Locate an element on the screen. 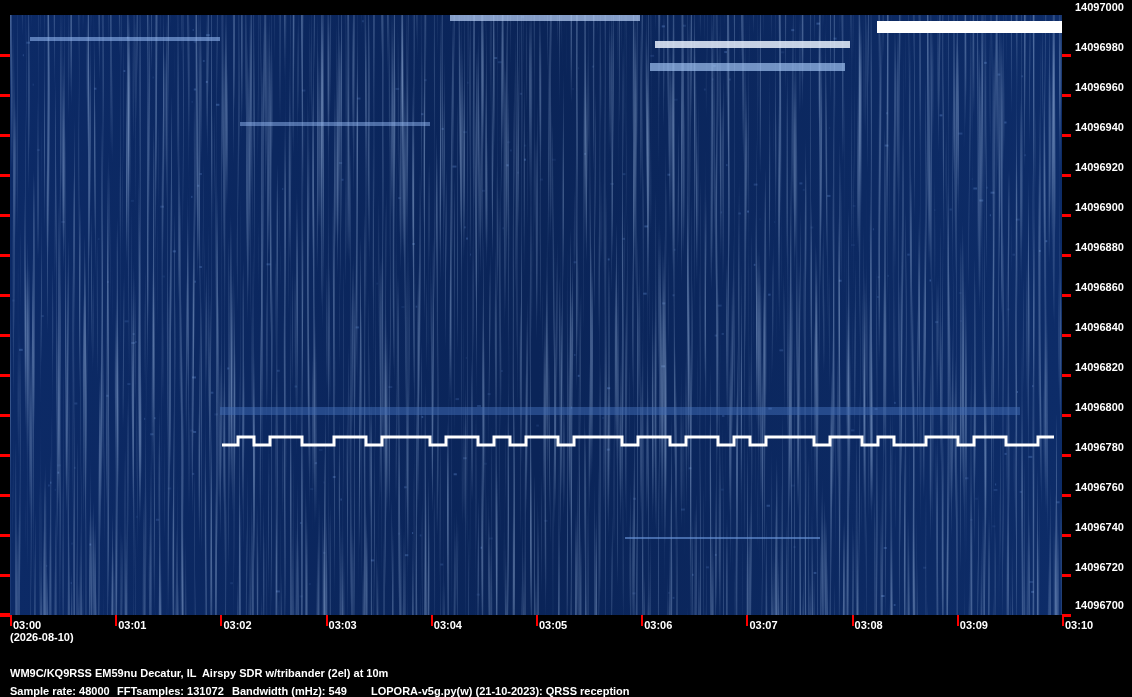 This screenshot has height=697, width=1132. time-label: 03:07 is located at coordinates (763, 624).